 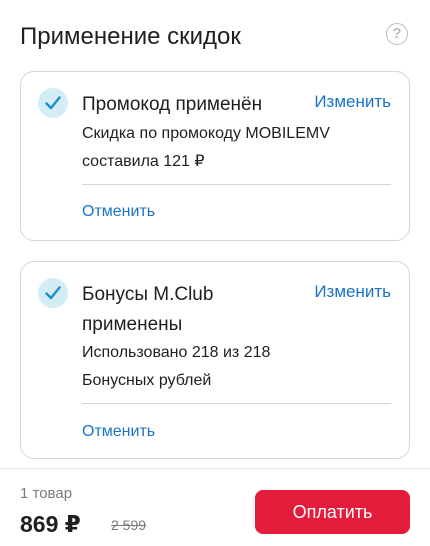 What do you see at coordinates (148, 294) in the screenshot?
I see `bonus-title-line: Бонусы M.Club` at bounding box center [148, 294].